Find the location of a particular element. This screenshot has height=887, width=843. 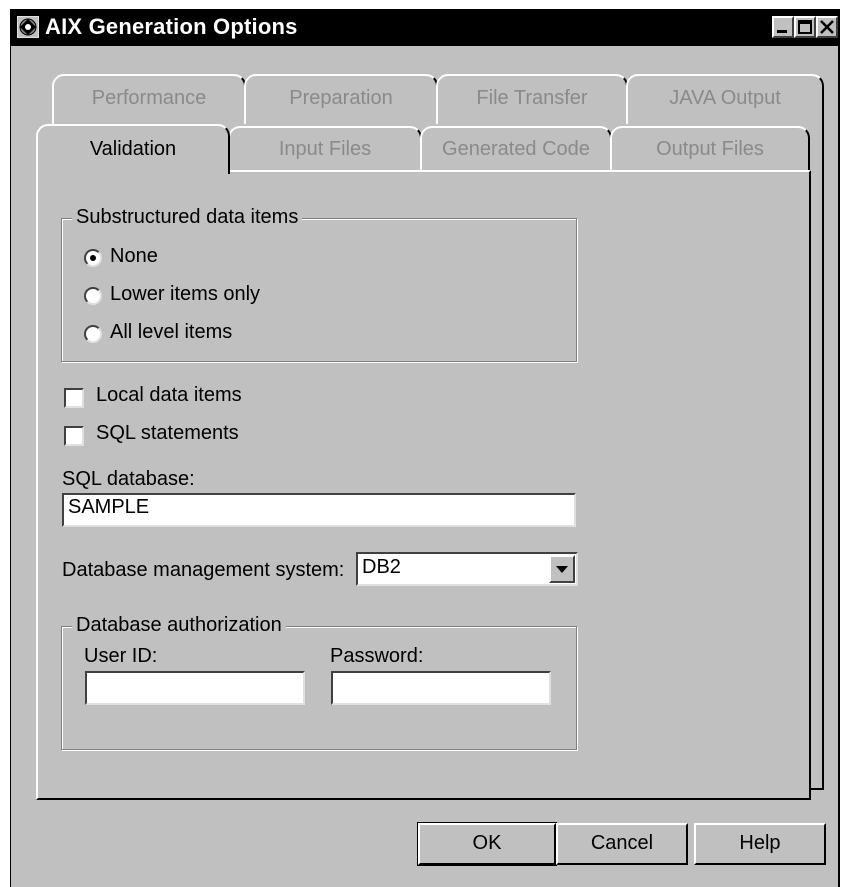

substructured-legend: Substructured data items is located at coordinates (187, 217).